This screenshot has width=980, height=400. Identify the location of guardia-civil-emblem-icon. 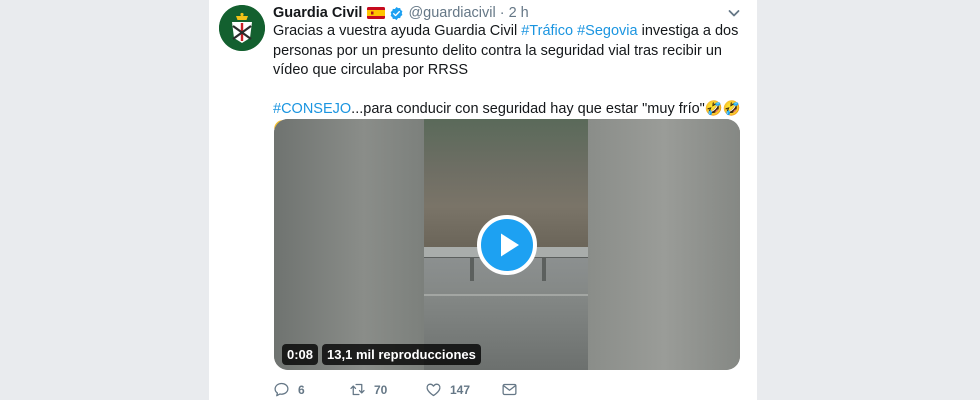
(242, 28).